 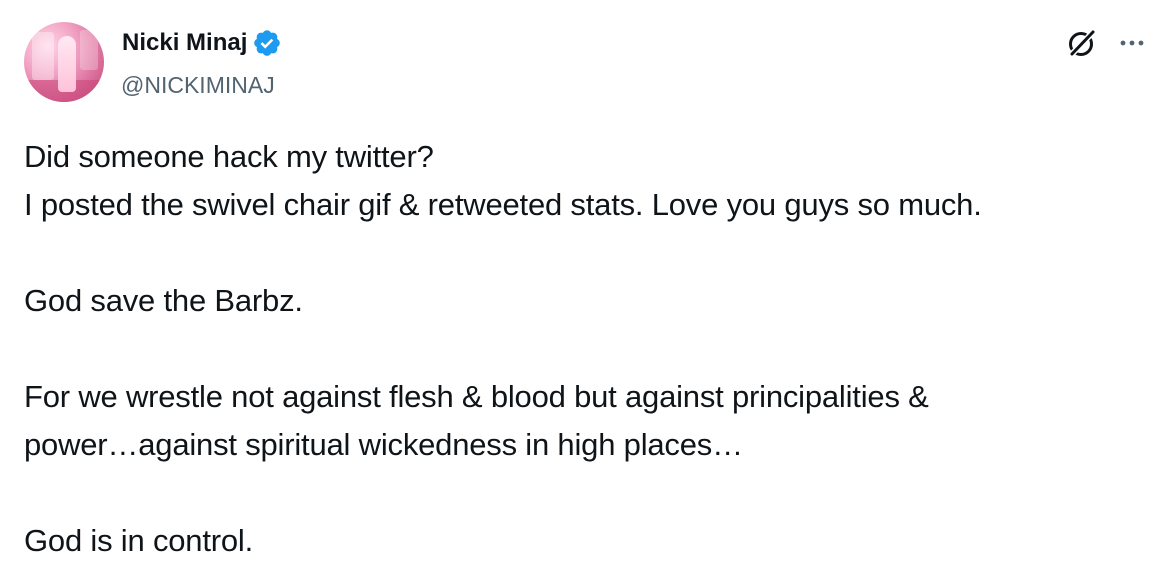 I want to click on avatar, so click(x=64, y=62).